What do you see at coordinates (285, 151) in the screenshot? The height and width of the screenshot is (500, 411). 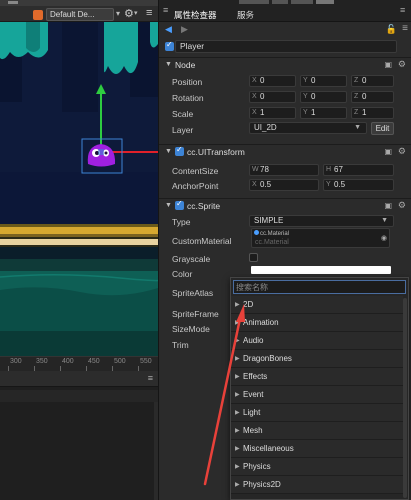 I see `section-uitransform-header: ▼ cc.UITransform ▣ ⚙` at bounding box center [285, 151].